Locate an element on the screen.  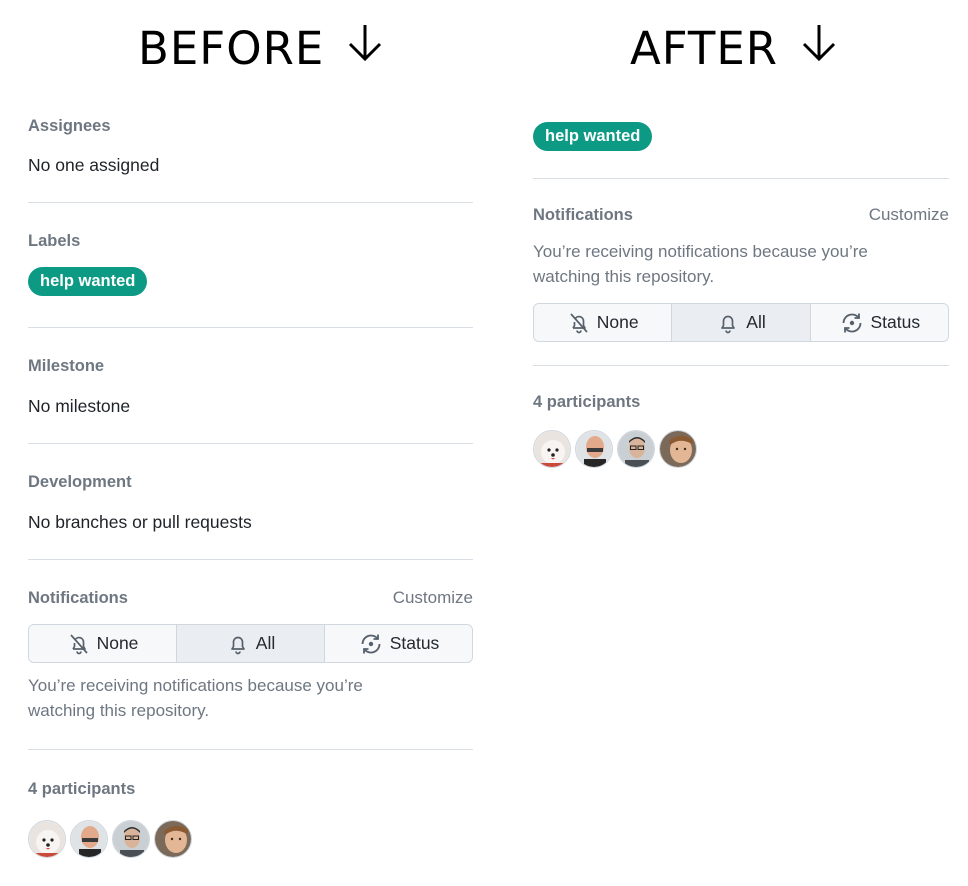
milestone-value: No milestone is located at coordinates (79, 406).